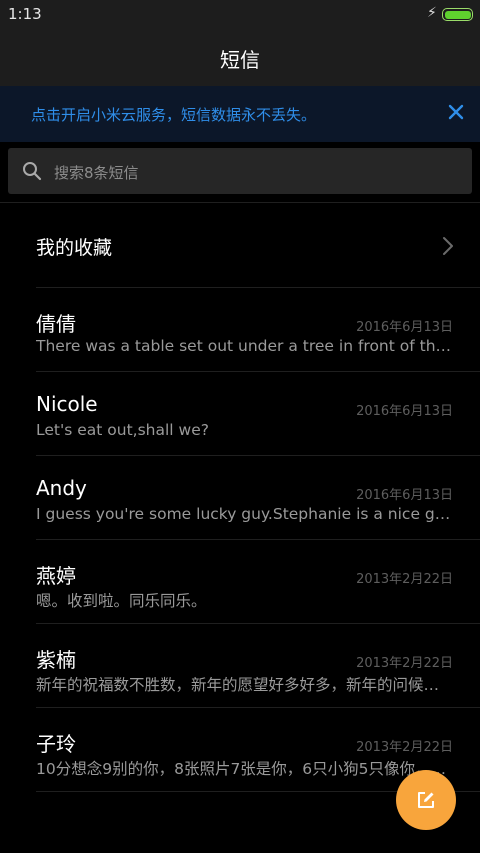  What do you see at coordinates (457, 14) in the screenshot?
I see `battery-icon` at bounding box center [457, 14].